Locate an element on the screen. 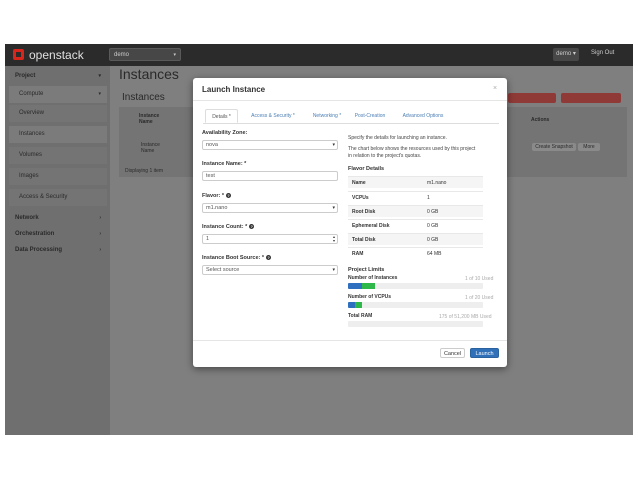 This screenshot has height=479, width=638. description-line-3: in relation to the project's quotas. is located at coordinates (385, 156).